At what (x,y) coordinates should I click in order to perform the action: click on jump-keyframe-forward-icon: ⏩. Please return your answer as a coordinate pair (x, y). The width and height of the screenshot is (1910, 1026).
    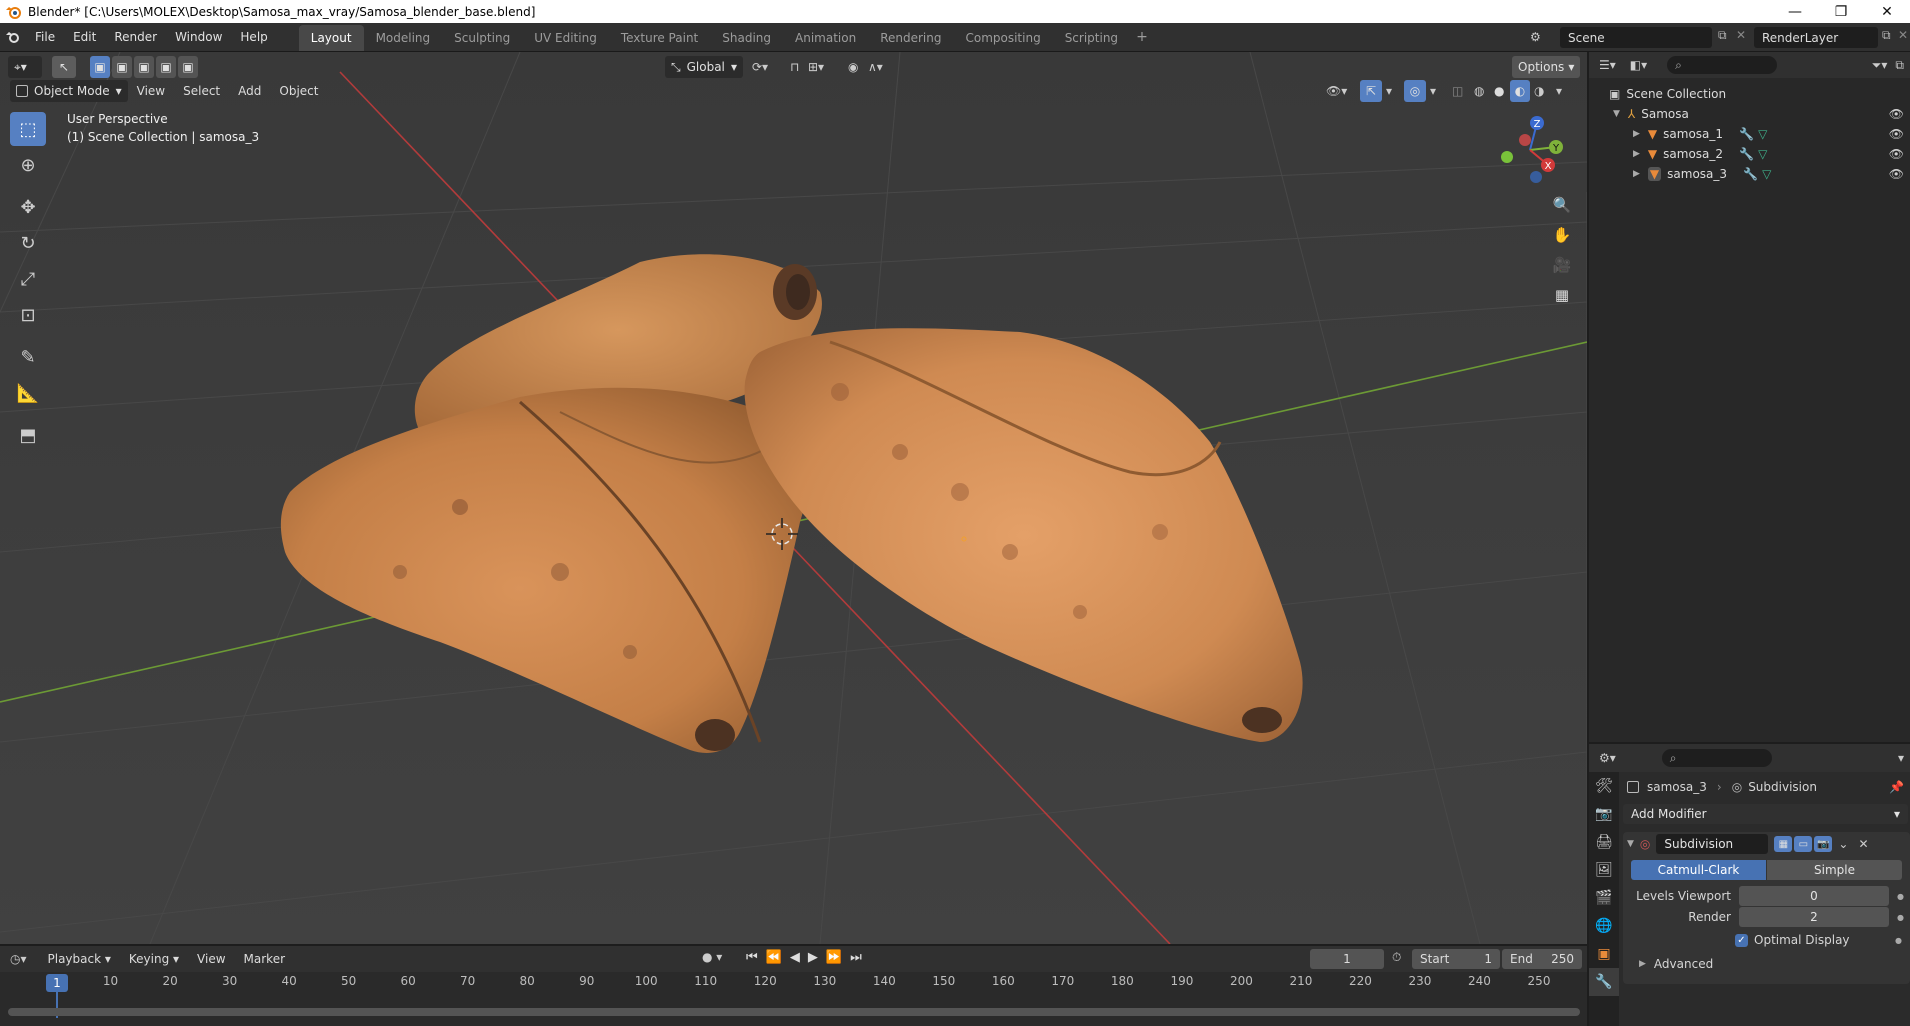
    Looking at the image, I should click on (834, 957).